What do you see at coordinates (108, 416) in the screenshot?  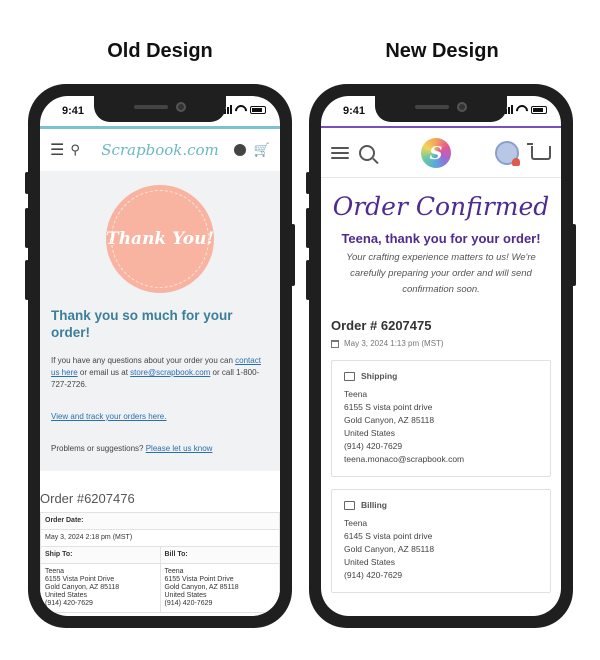 I see `track-orders-link: View and track your orders here.` at bounding box center [108, 416].